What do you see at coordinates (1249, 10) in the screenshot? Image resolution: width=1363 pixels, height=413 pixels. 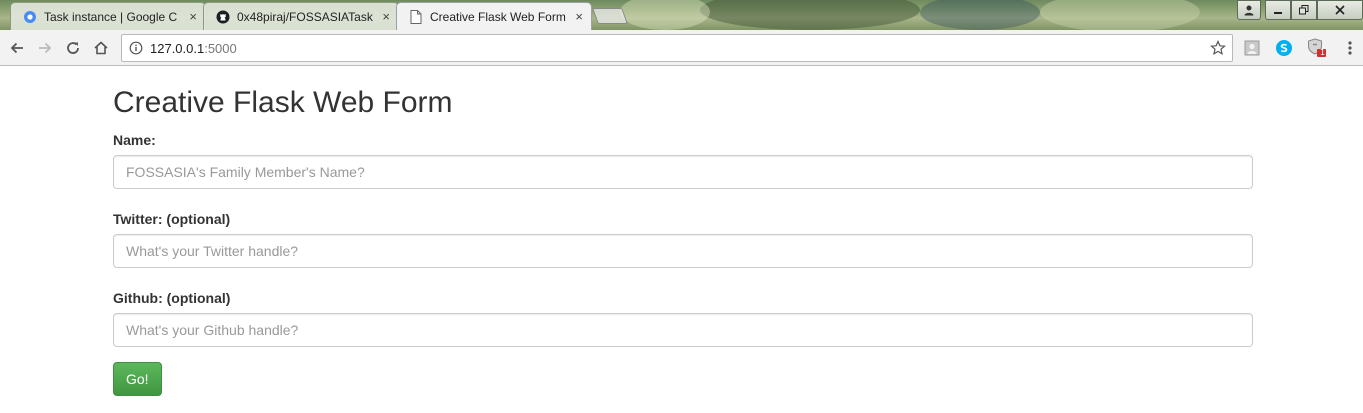 I see `profile-icon` at bounding box center [1249, 10].